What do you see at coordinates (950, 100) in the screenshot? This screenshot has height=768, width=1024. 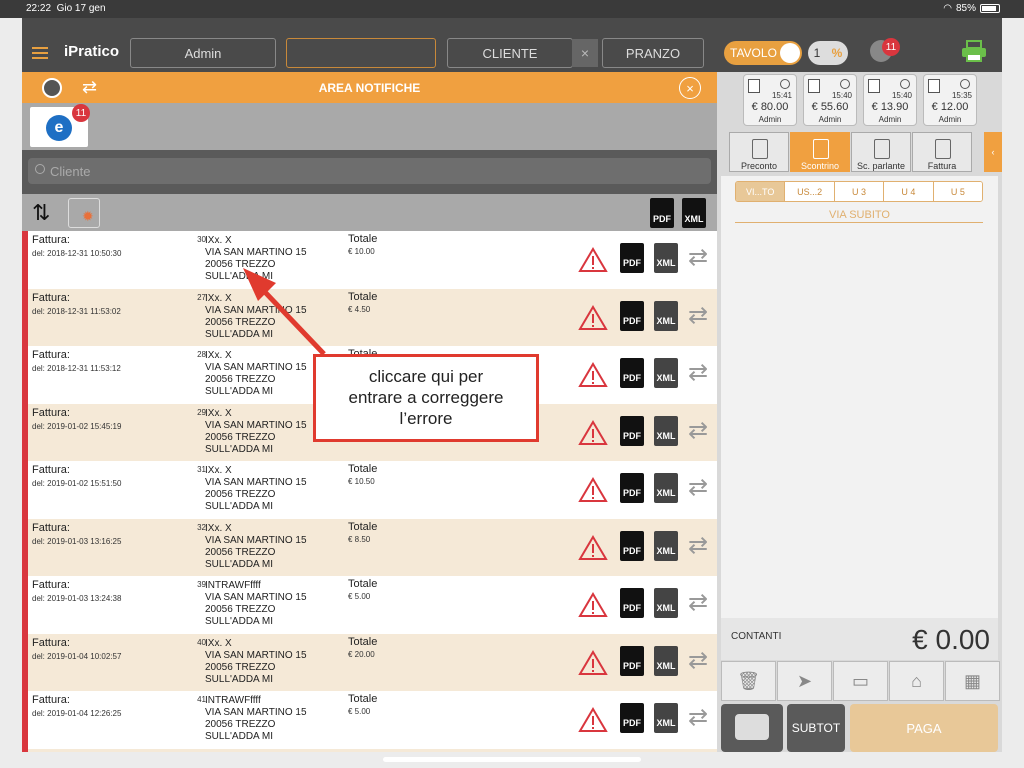 I see `receipt-card: 15:35 € 12.00 Admin` at bounding box center [950, 100].